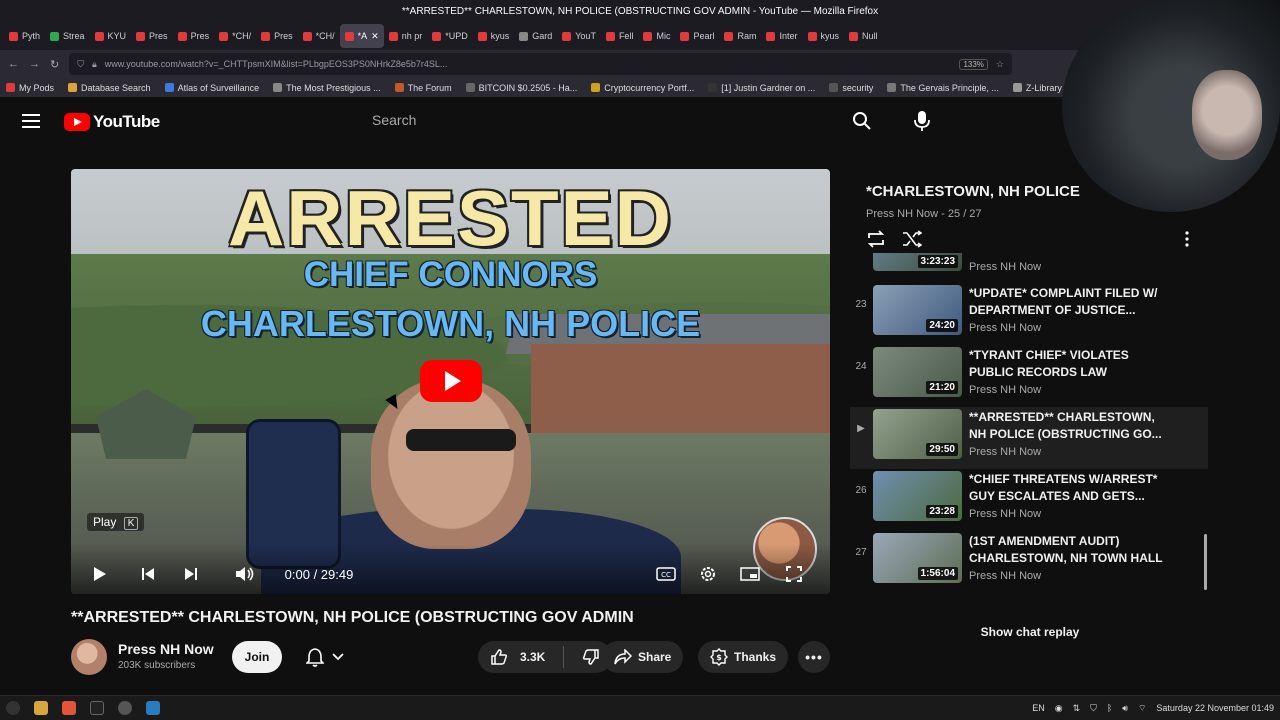 The width and height of the screenshot is (1280, 720). Describe the element at coordinates (708, 574) in the screenshot. I see `settings-gear-icon` at that location.